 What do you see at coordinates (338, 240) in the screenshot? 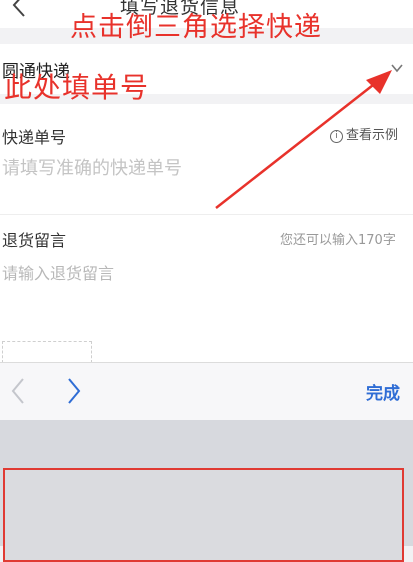
I see `char-count-hint: 您还可以输入170字` at bounding box center [338, 240].